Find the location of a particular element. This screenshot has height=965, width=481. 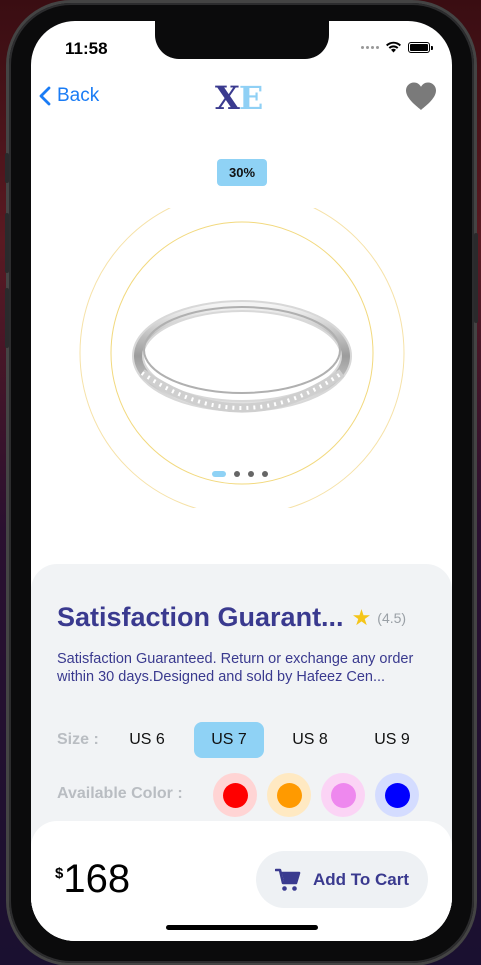

price: $ 168 is located at coordinates (92, 879).